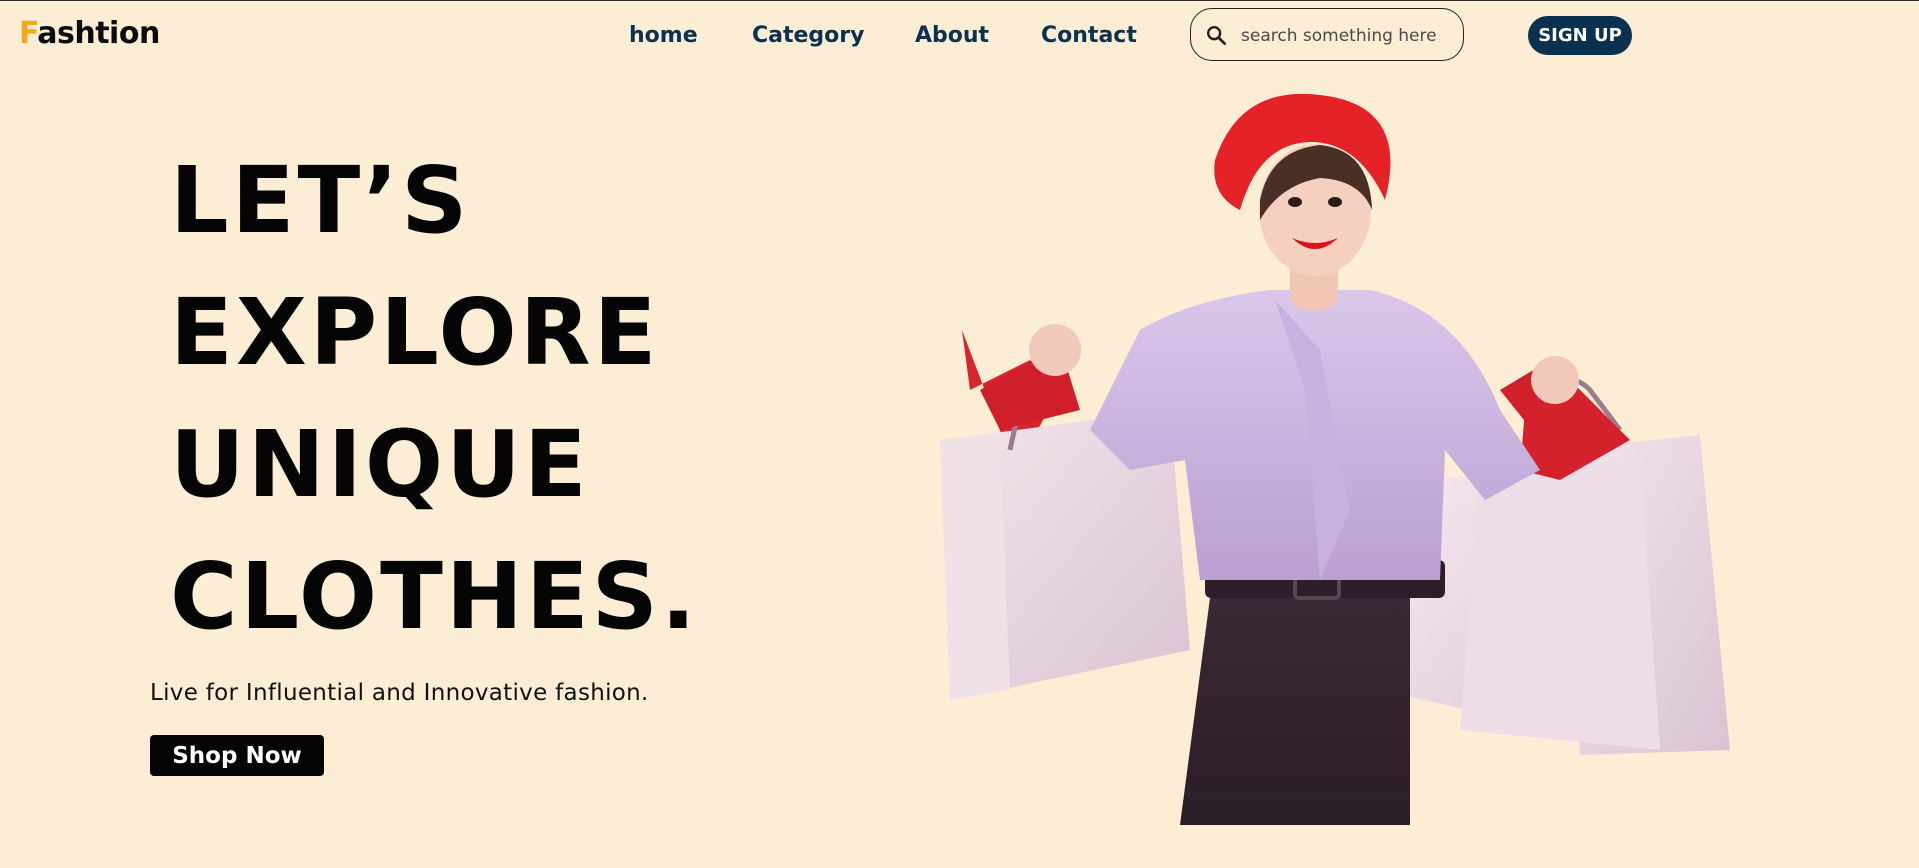 Image resolution: width=1919 pixels, height=868 pixels. Describe the element at coordinates (237, 755) in the screenshot. I see `shop-now-button: Shop Now` at that location.